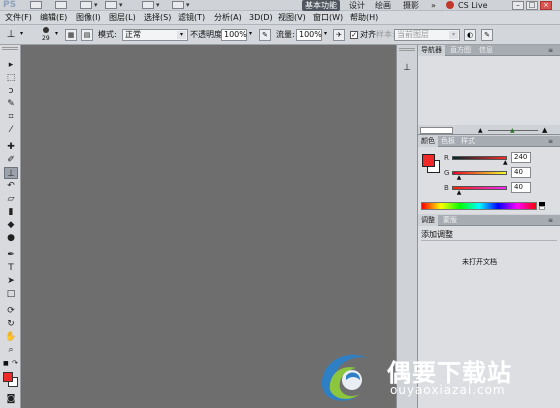 Image resolution: width=560 pixels, height=408 pixels. I want to click on arrange-documents-icon, so click(148, 5).